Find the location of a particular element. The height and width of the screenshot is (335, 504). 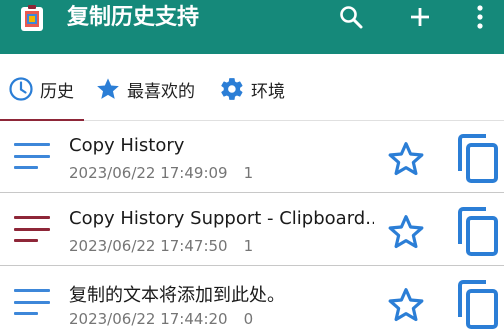

star-icon is located at coordinates (108, 89).